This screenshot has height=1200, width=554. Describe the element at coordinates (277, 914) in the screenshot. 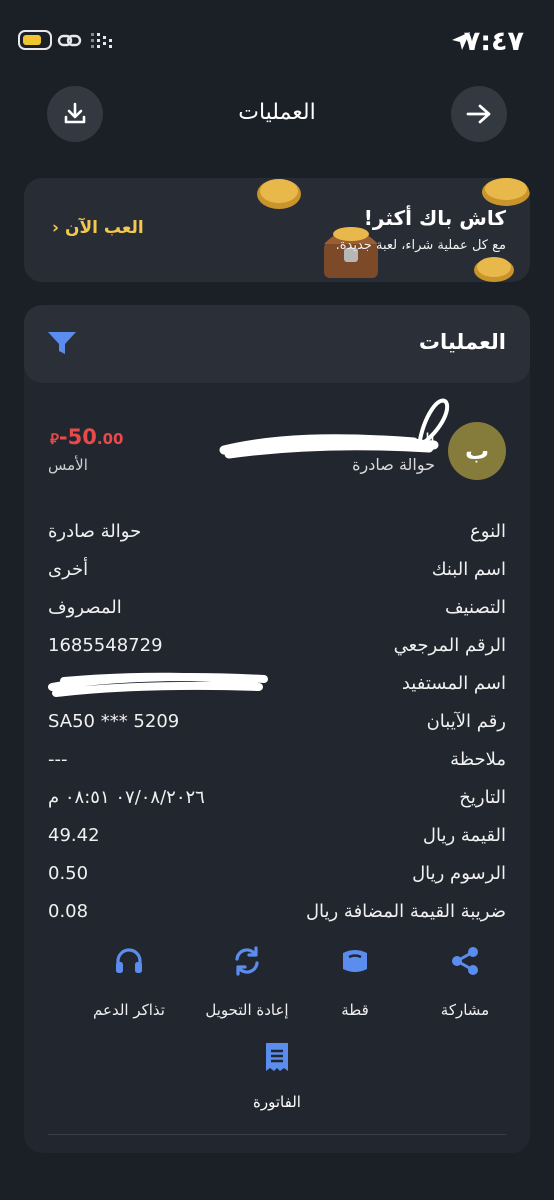

I see `detail-row: ضريبة القيمة المضافة ريال 0.08` at that location.